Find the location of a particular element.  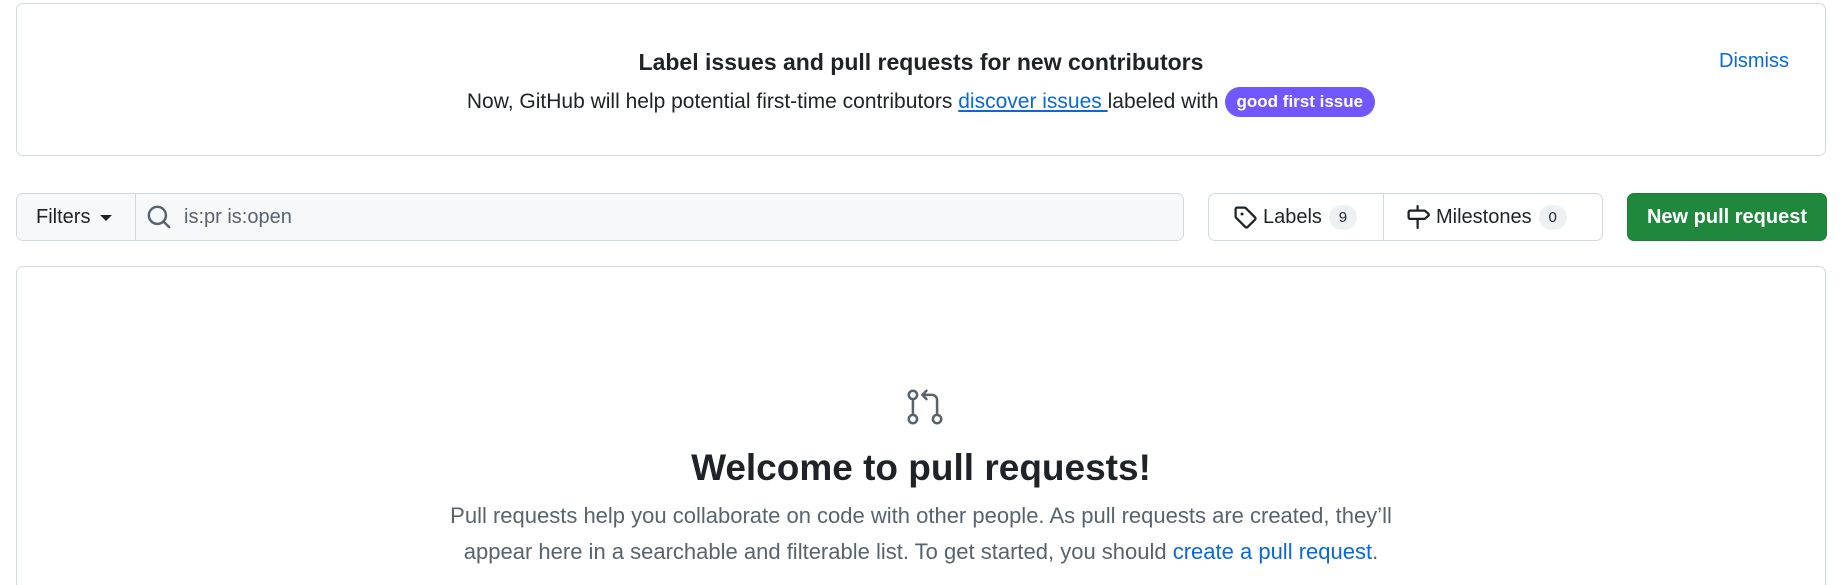

discover-issues-link: discover issues is located at coordinates (1032, 101).